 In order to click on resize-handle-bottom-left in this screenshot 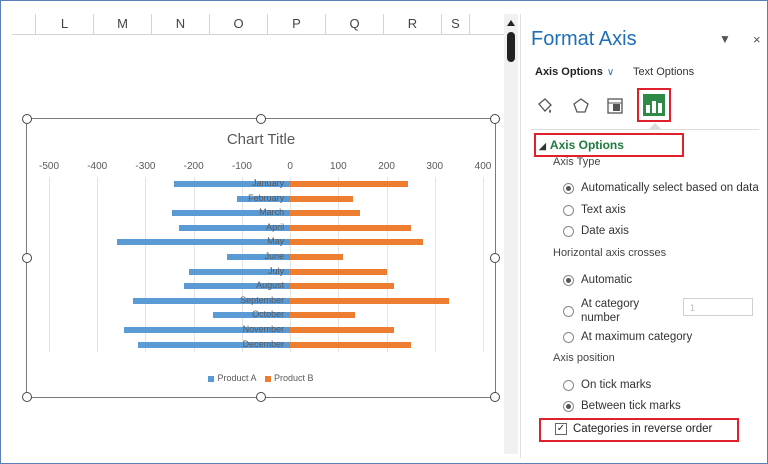, I will do `click(27, 397)`.